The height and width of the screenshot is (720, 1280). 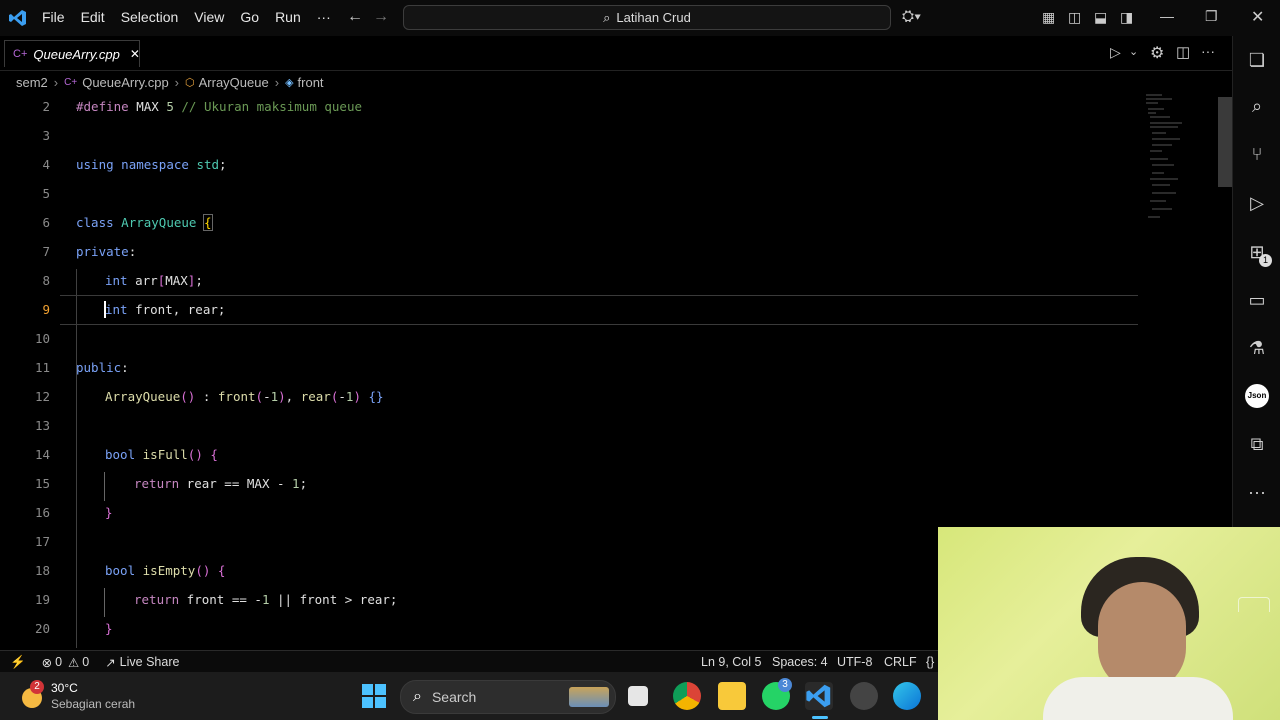 I want to click on error-count: 0, so click(x=58, y=662).